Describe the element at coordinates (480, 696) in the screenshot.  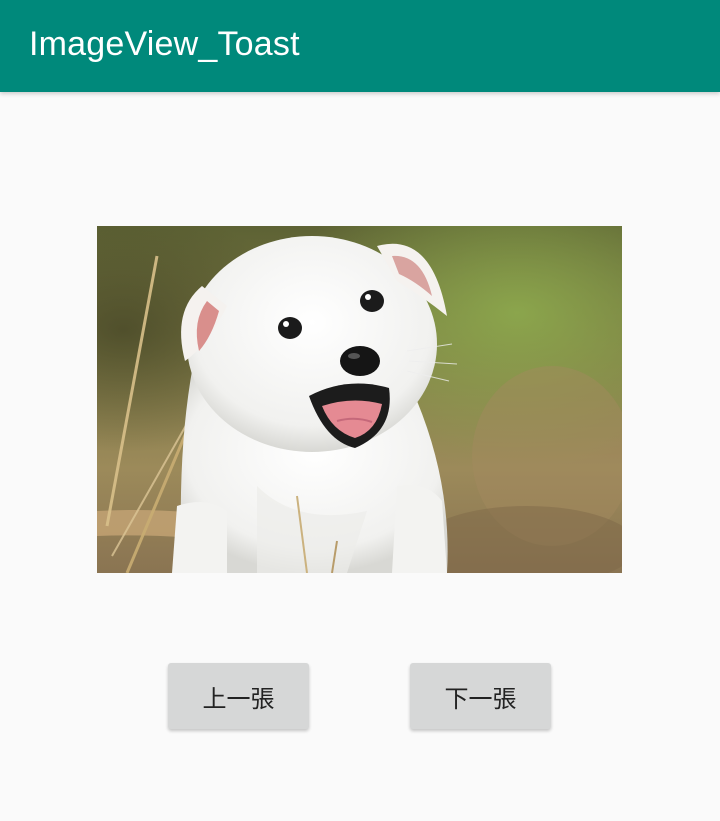
I see `next-image-button: 下一張` at that location.